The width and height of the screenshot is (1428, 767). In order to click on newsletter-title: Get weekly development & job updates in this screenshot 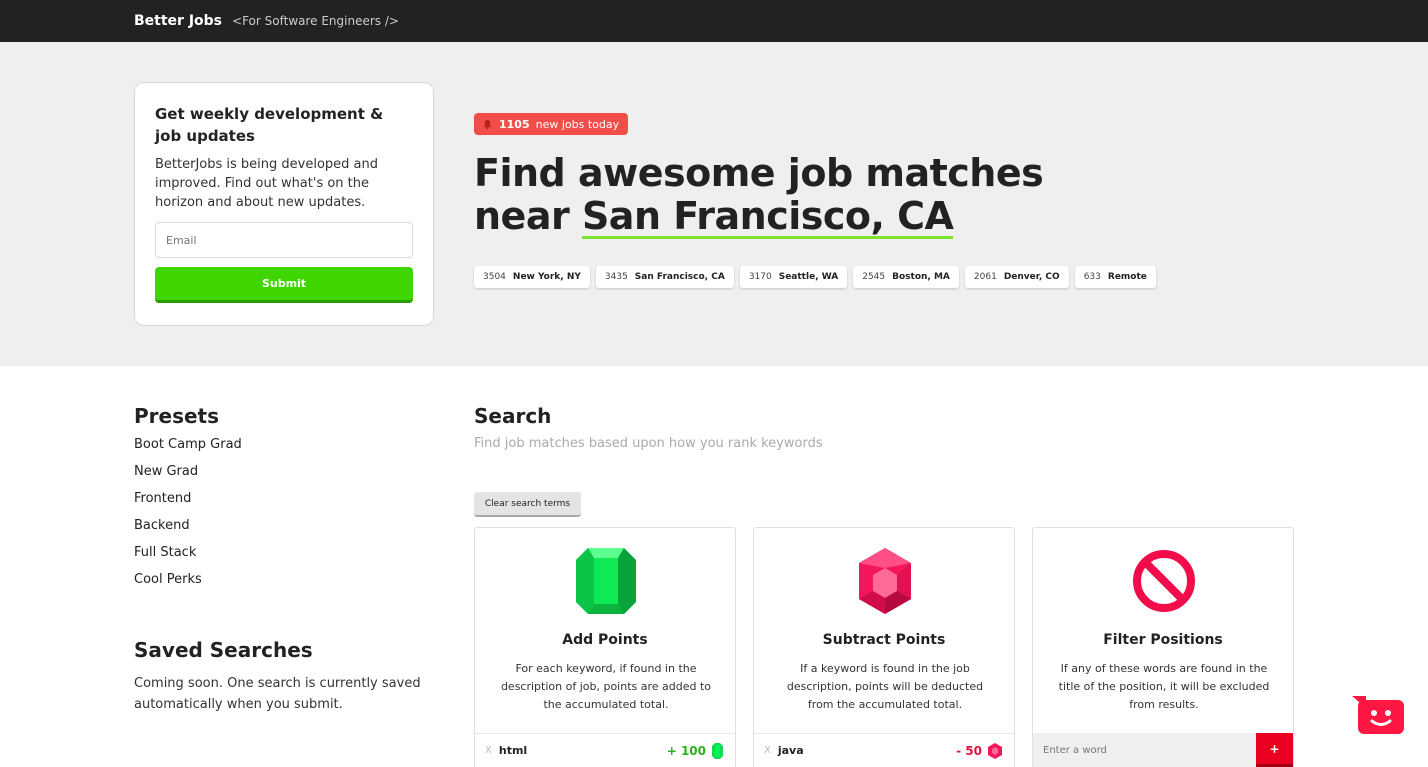, I will do `click(269, 125)`.